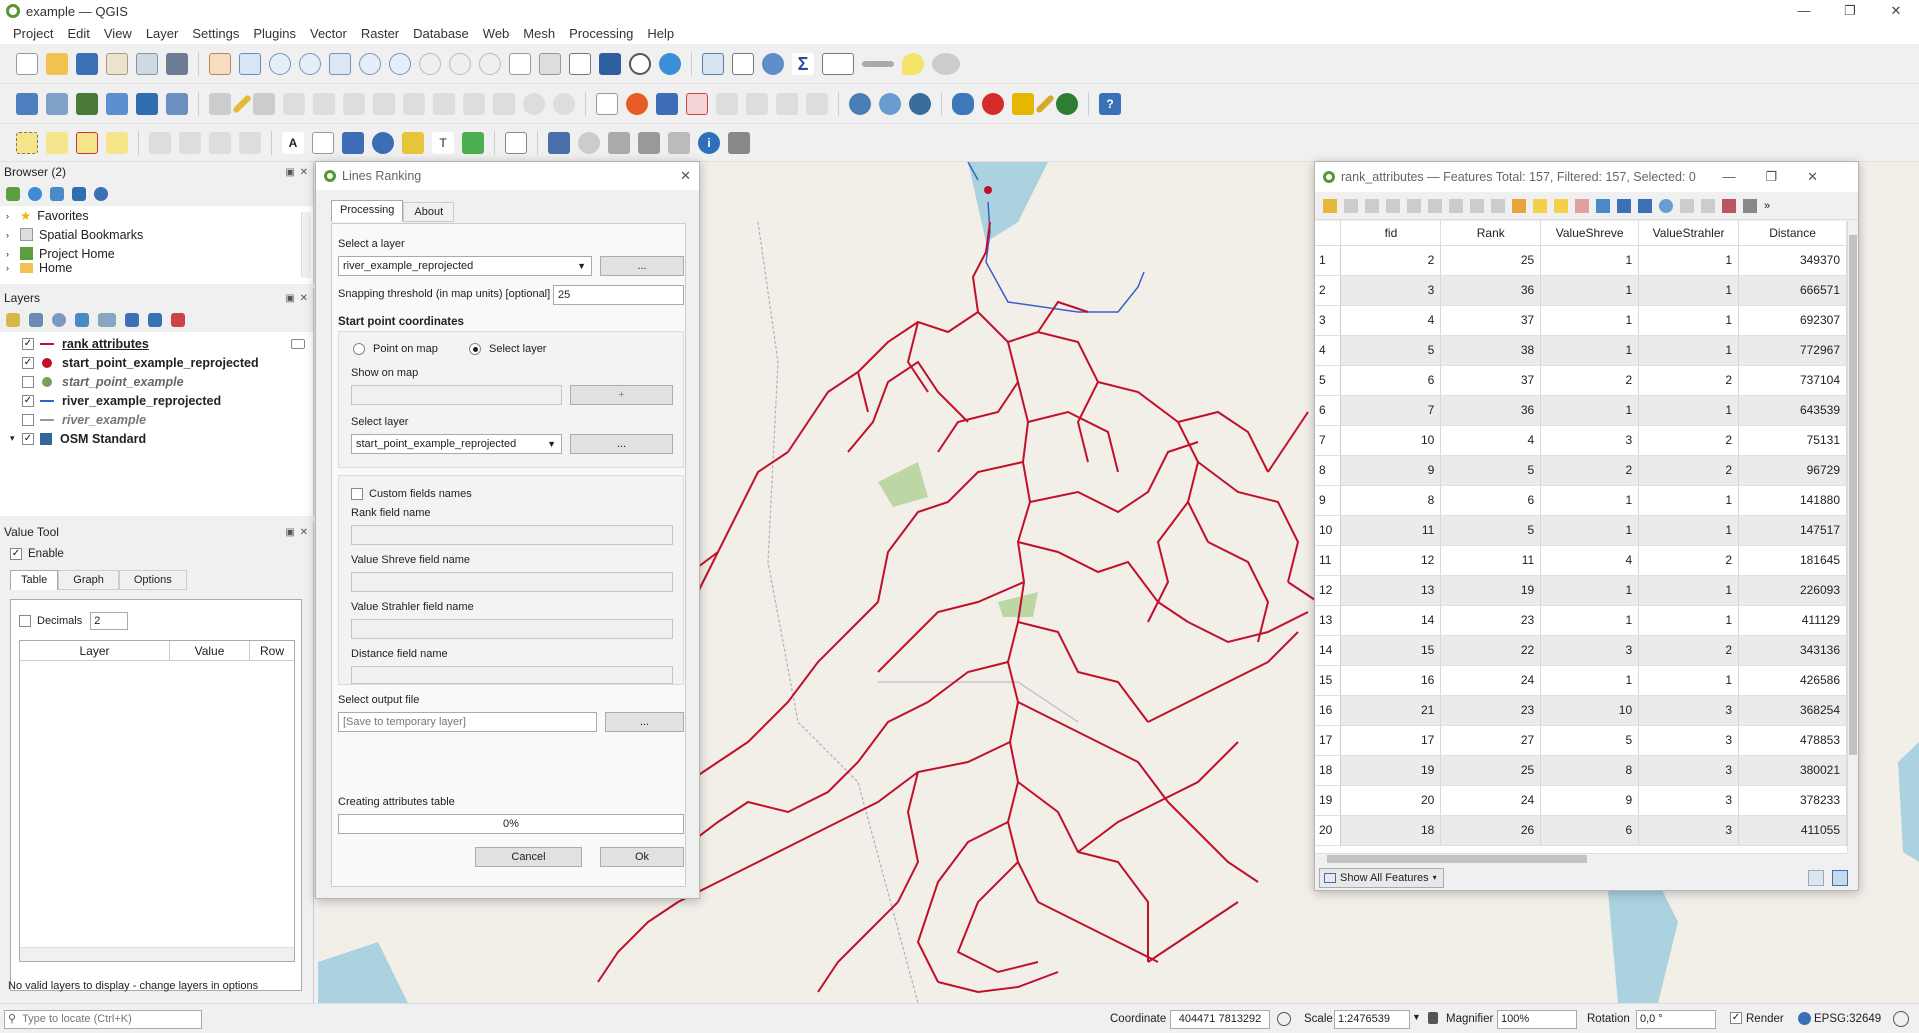 The width and height of the screenshot is (1919, 1033). What do you see at coordinates (1792, 380) in the screenshot?
I see `cell-distance: 737104` at bounding box center [1792, 380].